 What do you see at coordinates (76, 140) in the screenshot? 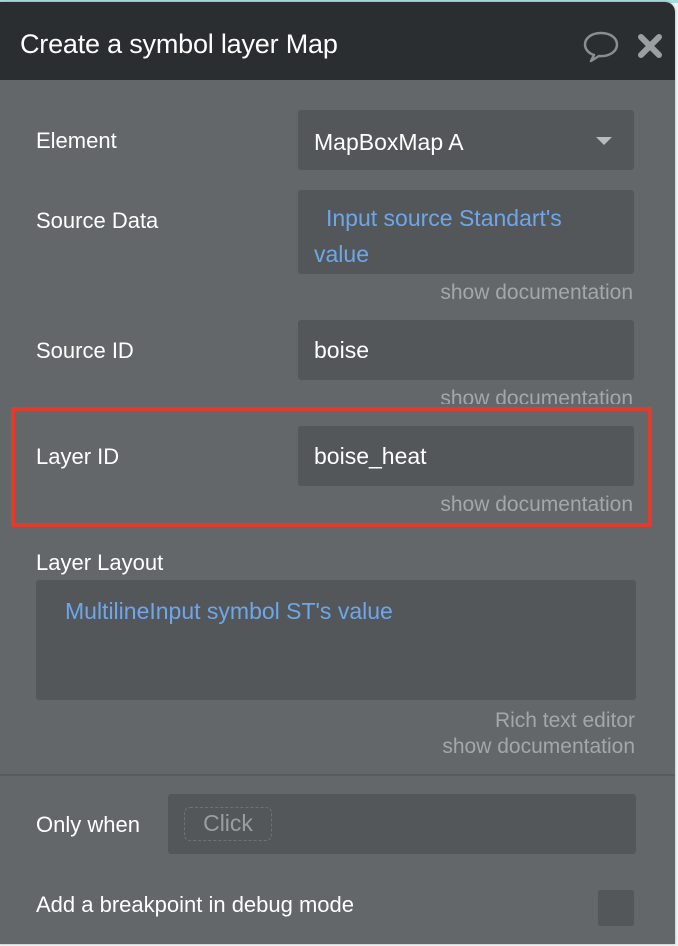
I see `element-label: Element` at bounding box center [76, 140].